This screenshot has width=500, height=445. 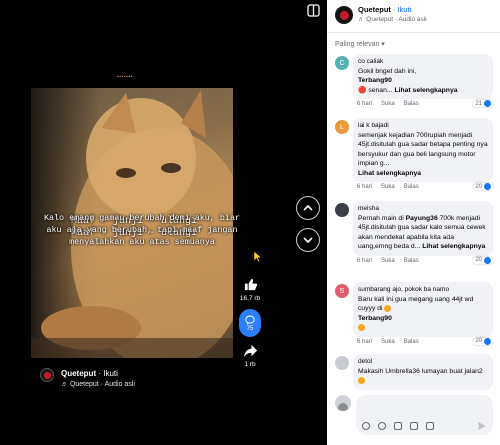 What do you see at coordinates (413, 32) in the screenshot?
I see `header-divider` at bounding box center [413, 32].